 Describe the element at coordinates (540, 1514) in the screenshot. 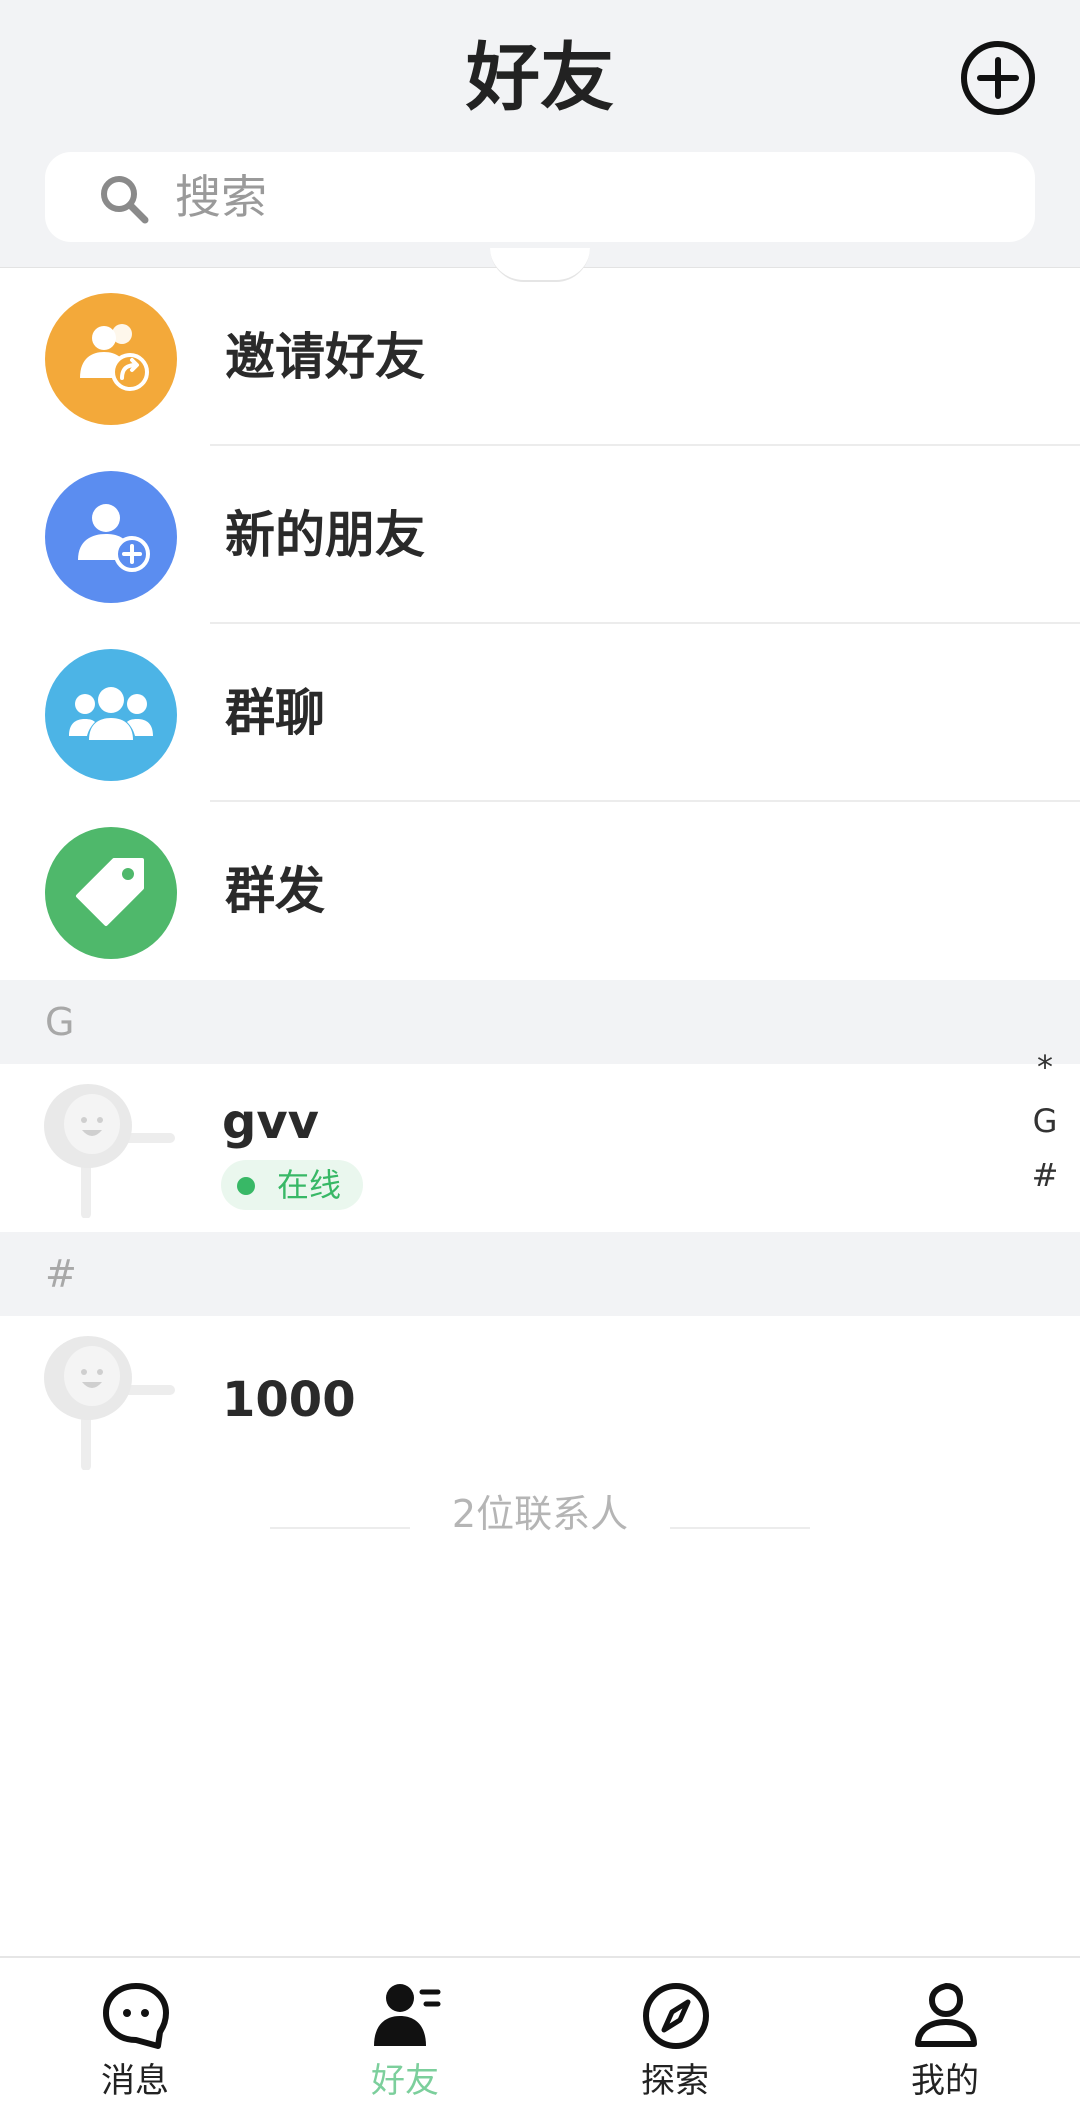

I see `contact-count: 2位联系人` at that location.